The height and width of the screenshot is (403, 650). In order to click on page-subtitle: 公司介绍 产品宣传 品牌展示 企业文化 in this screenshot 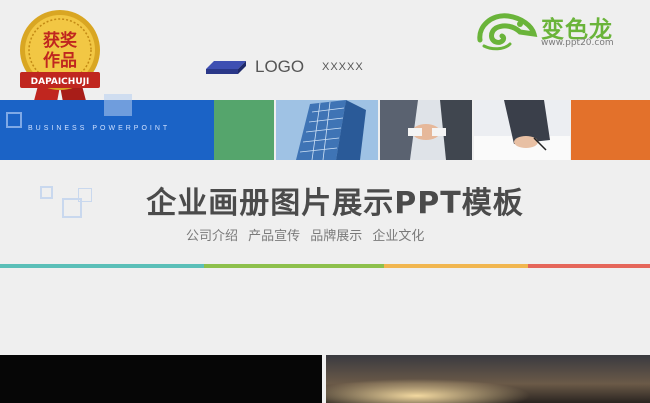, I will do `click(305, 236)`.